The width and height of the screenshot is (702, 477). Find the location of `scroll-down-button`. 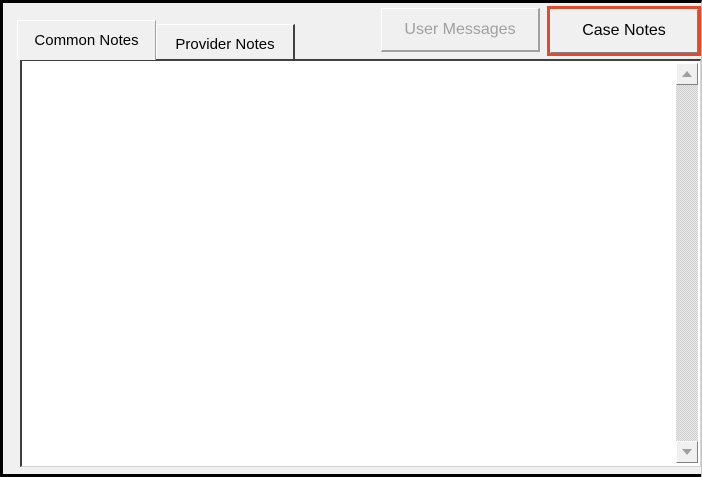

scroll-down-button is located at coordinates (687, 452).